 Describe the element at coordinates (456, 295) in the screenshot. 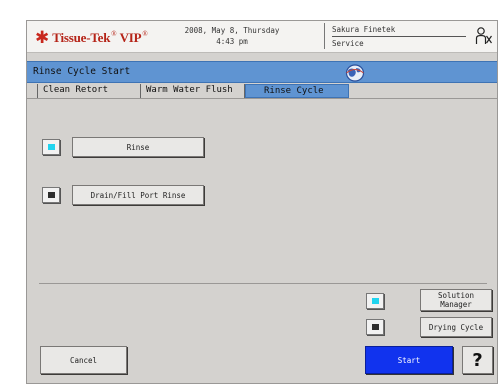

I see `solution-manager-label-line1: Solution` at that location.